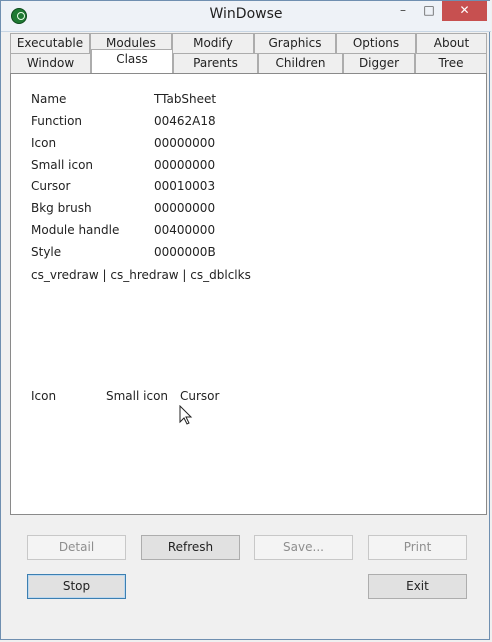  What do you see at coordinates (50, 43) in the screenshot?
I see `tab-executable: Executable` at bounding box center [50, 43].